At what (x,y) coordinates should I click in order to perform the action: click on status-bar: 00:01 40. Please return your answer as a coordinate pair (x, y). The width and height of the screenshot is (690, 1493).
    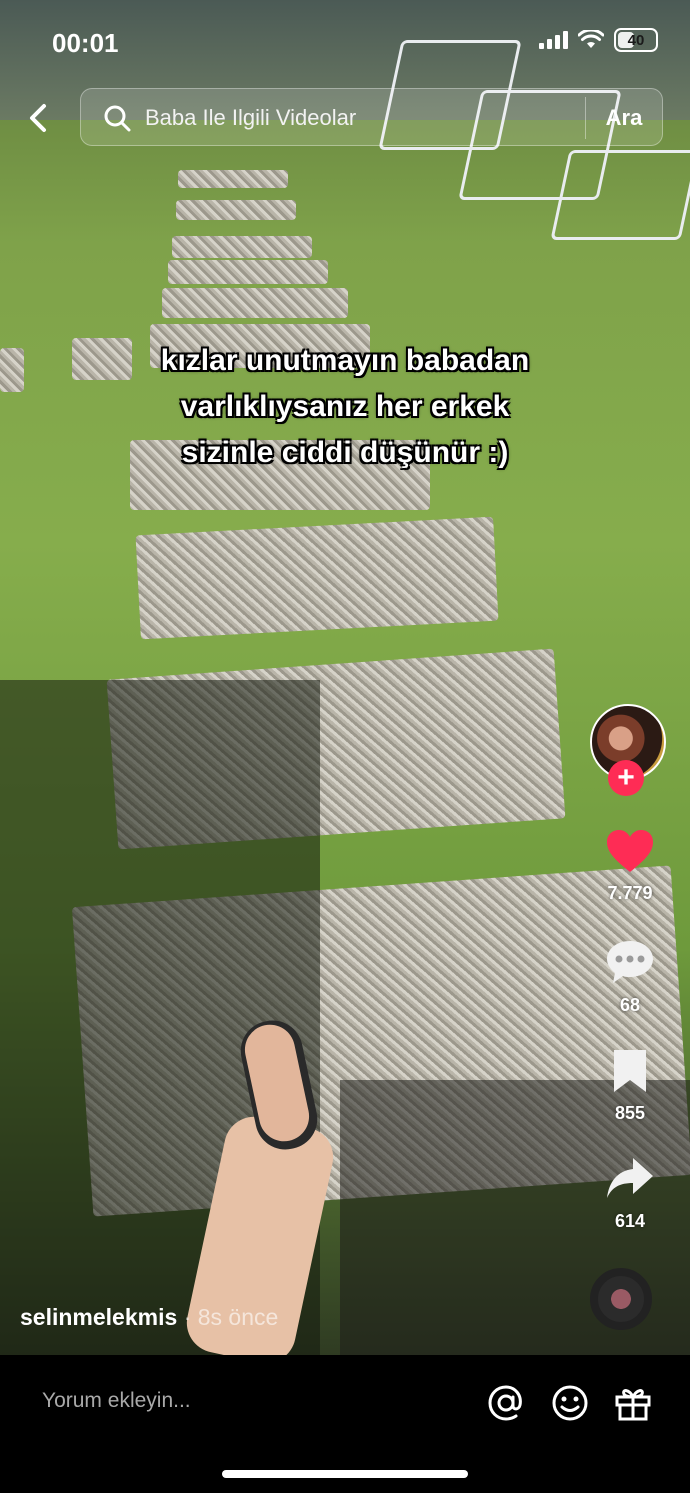
    Looking at the image, I should click on (345, 40).